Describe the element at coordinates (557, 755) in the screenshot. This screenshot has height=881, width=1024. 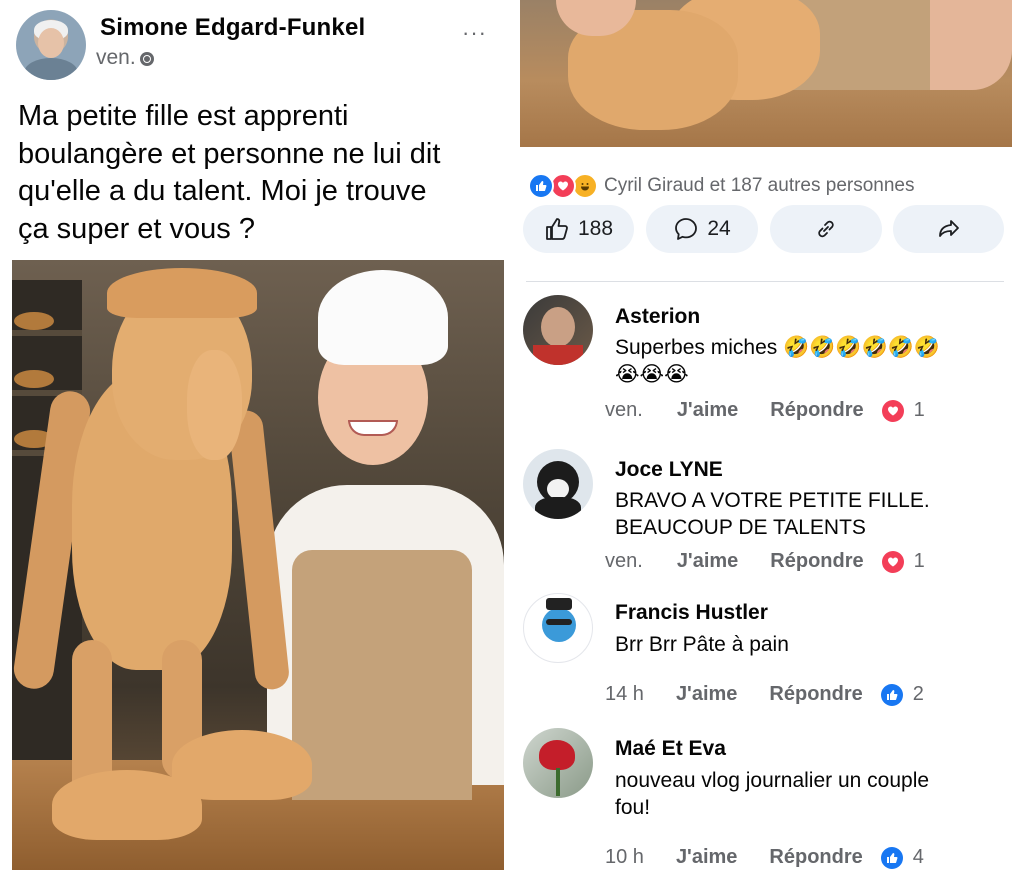
I see `avatar-rose` at that location.